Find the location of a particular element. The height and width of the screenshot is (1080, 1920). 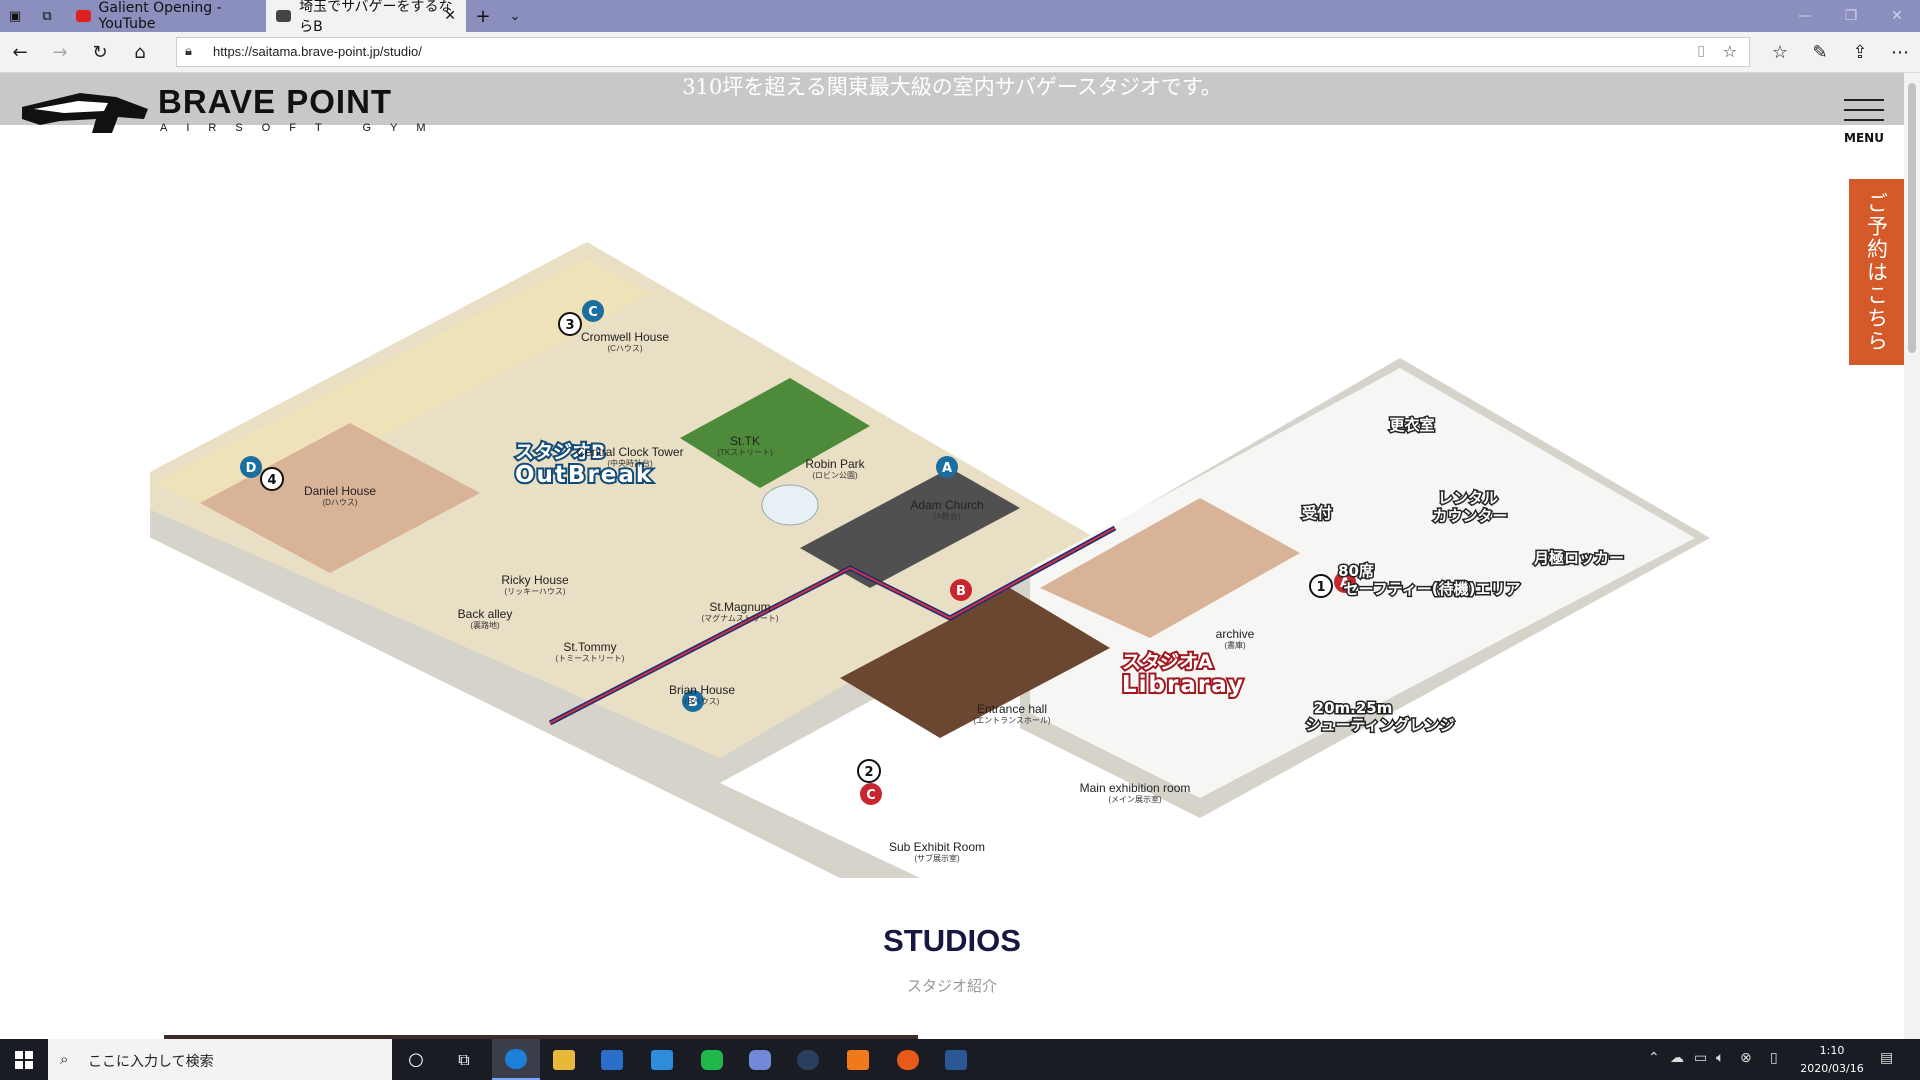

set-aside-tabs-icon: ⧉ is located at coordinates (47, 16).